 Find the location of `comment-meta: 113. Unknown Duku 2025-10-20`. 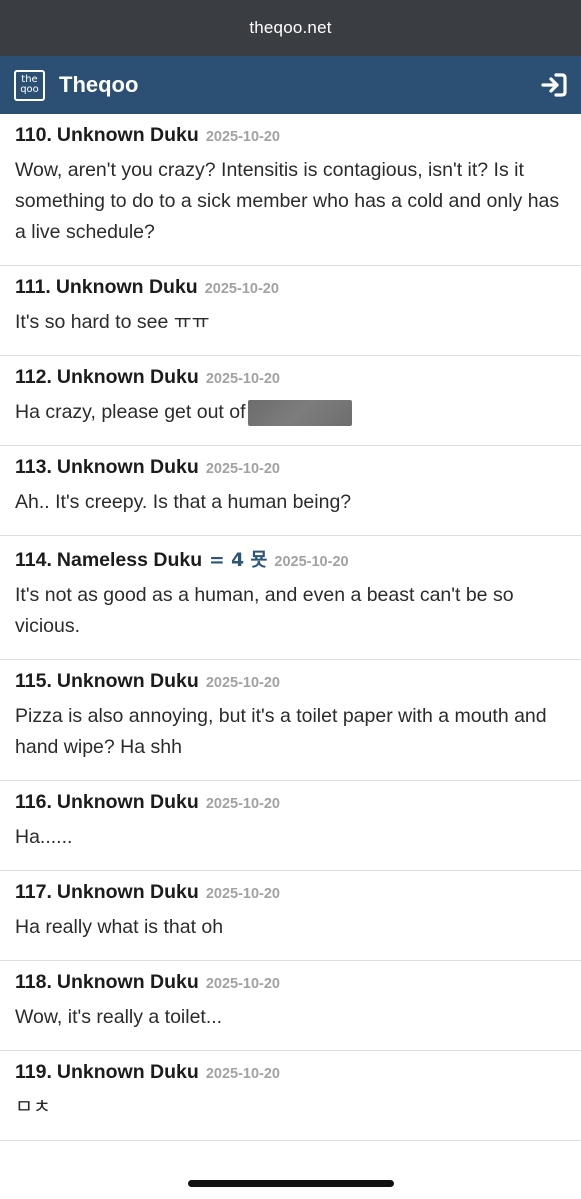

comment-meta: 113. Unknown Duku 2025-10-20 is located at coordinates (290, 467).